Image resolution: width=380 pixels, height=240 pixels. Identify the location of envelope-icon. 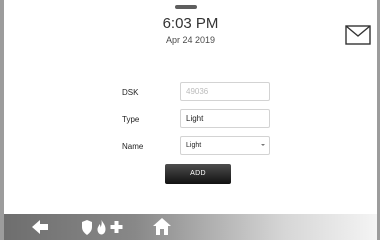
(358, 35).